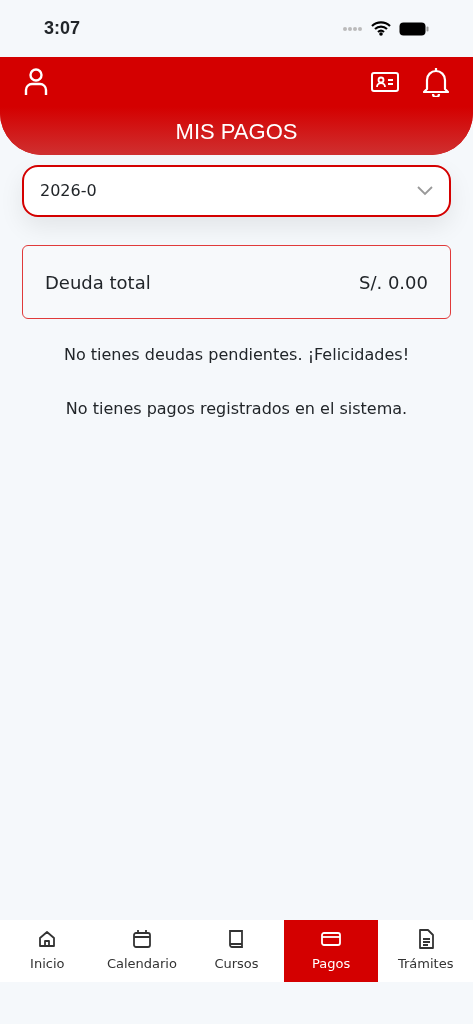 This screenshot has height=1024, width=473. What do you see at coordinates (436, 82) in the screenshot?
I see `notification-icon` at bounding box center [436, 82].